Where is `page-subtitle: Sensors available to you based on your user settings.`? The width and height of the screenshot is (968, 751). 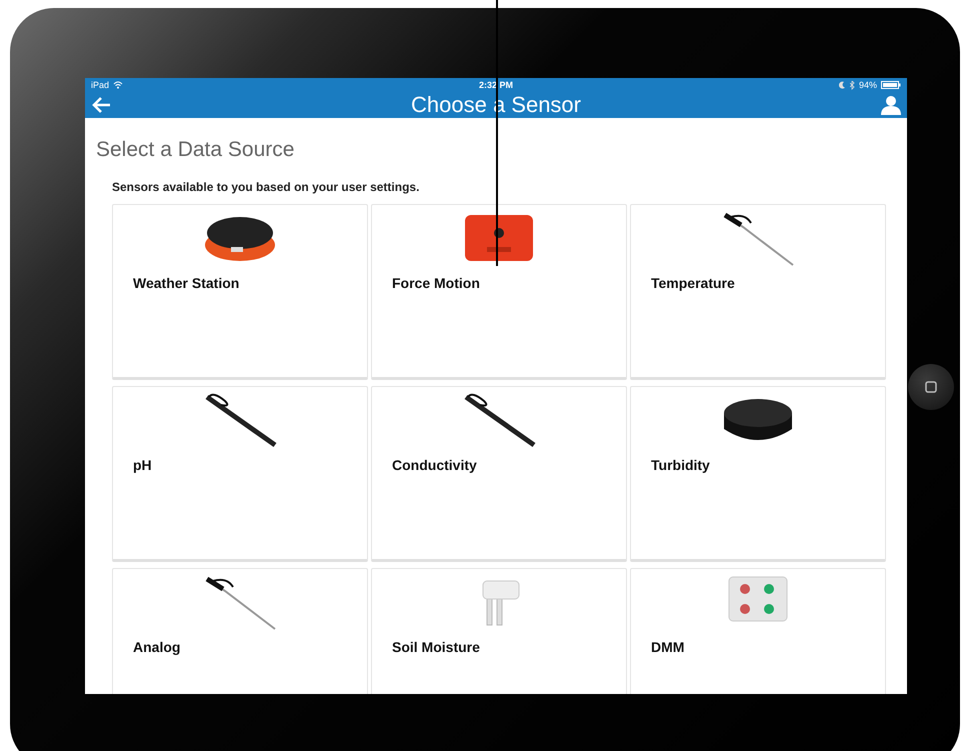
page-subtitle: Sensors available to you based on your user settings. is located at coordinates (266, 187).